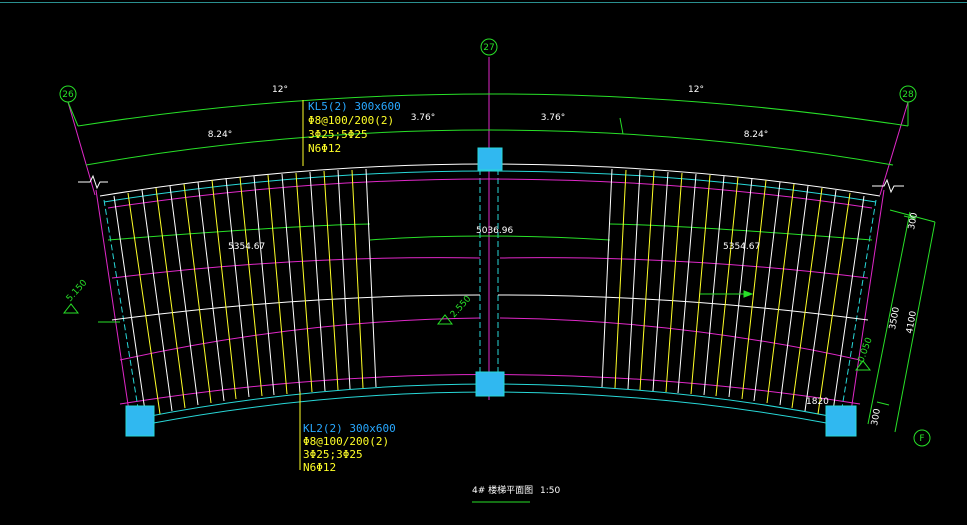 The width and height of the screenshot is (967, 525). What do you see at coordinates (490, 384) in the screenshot?
I see `column-bottom-middle` at bounding box center [490, 384].